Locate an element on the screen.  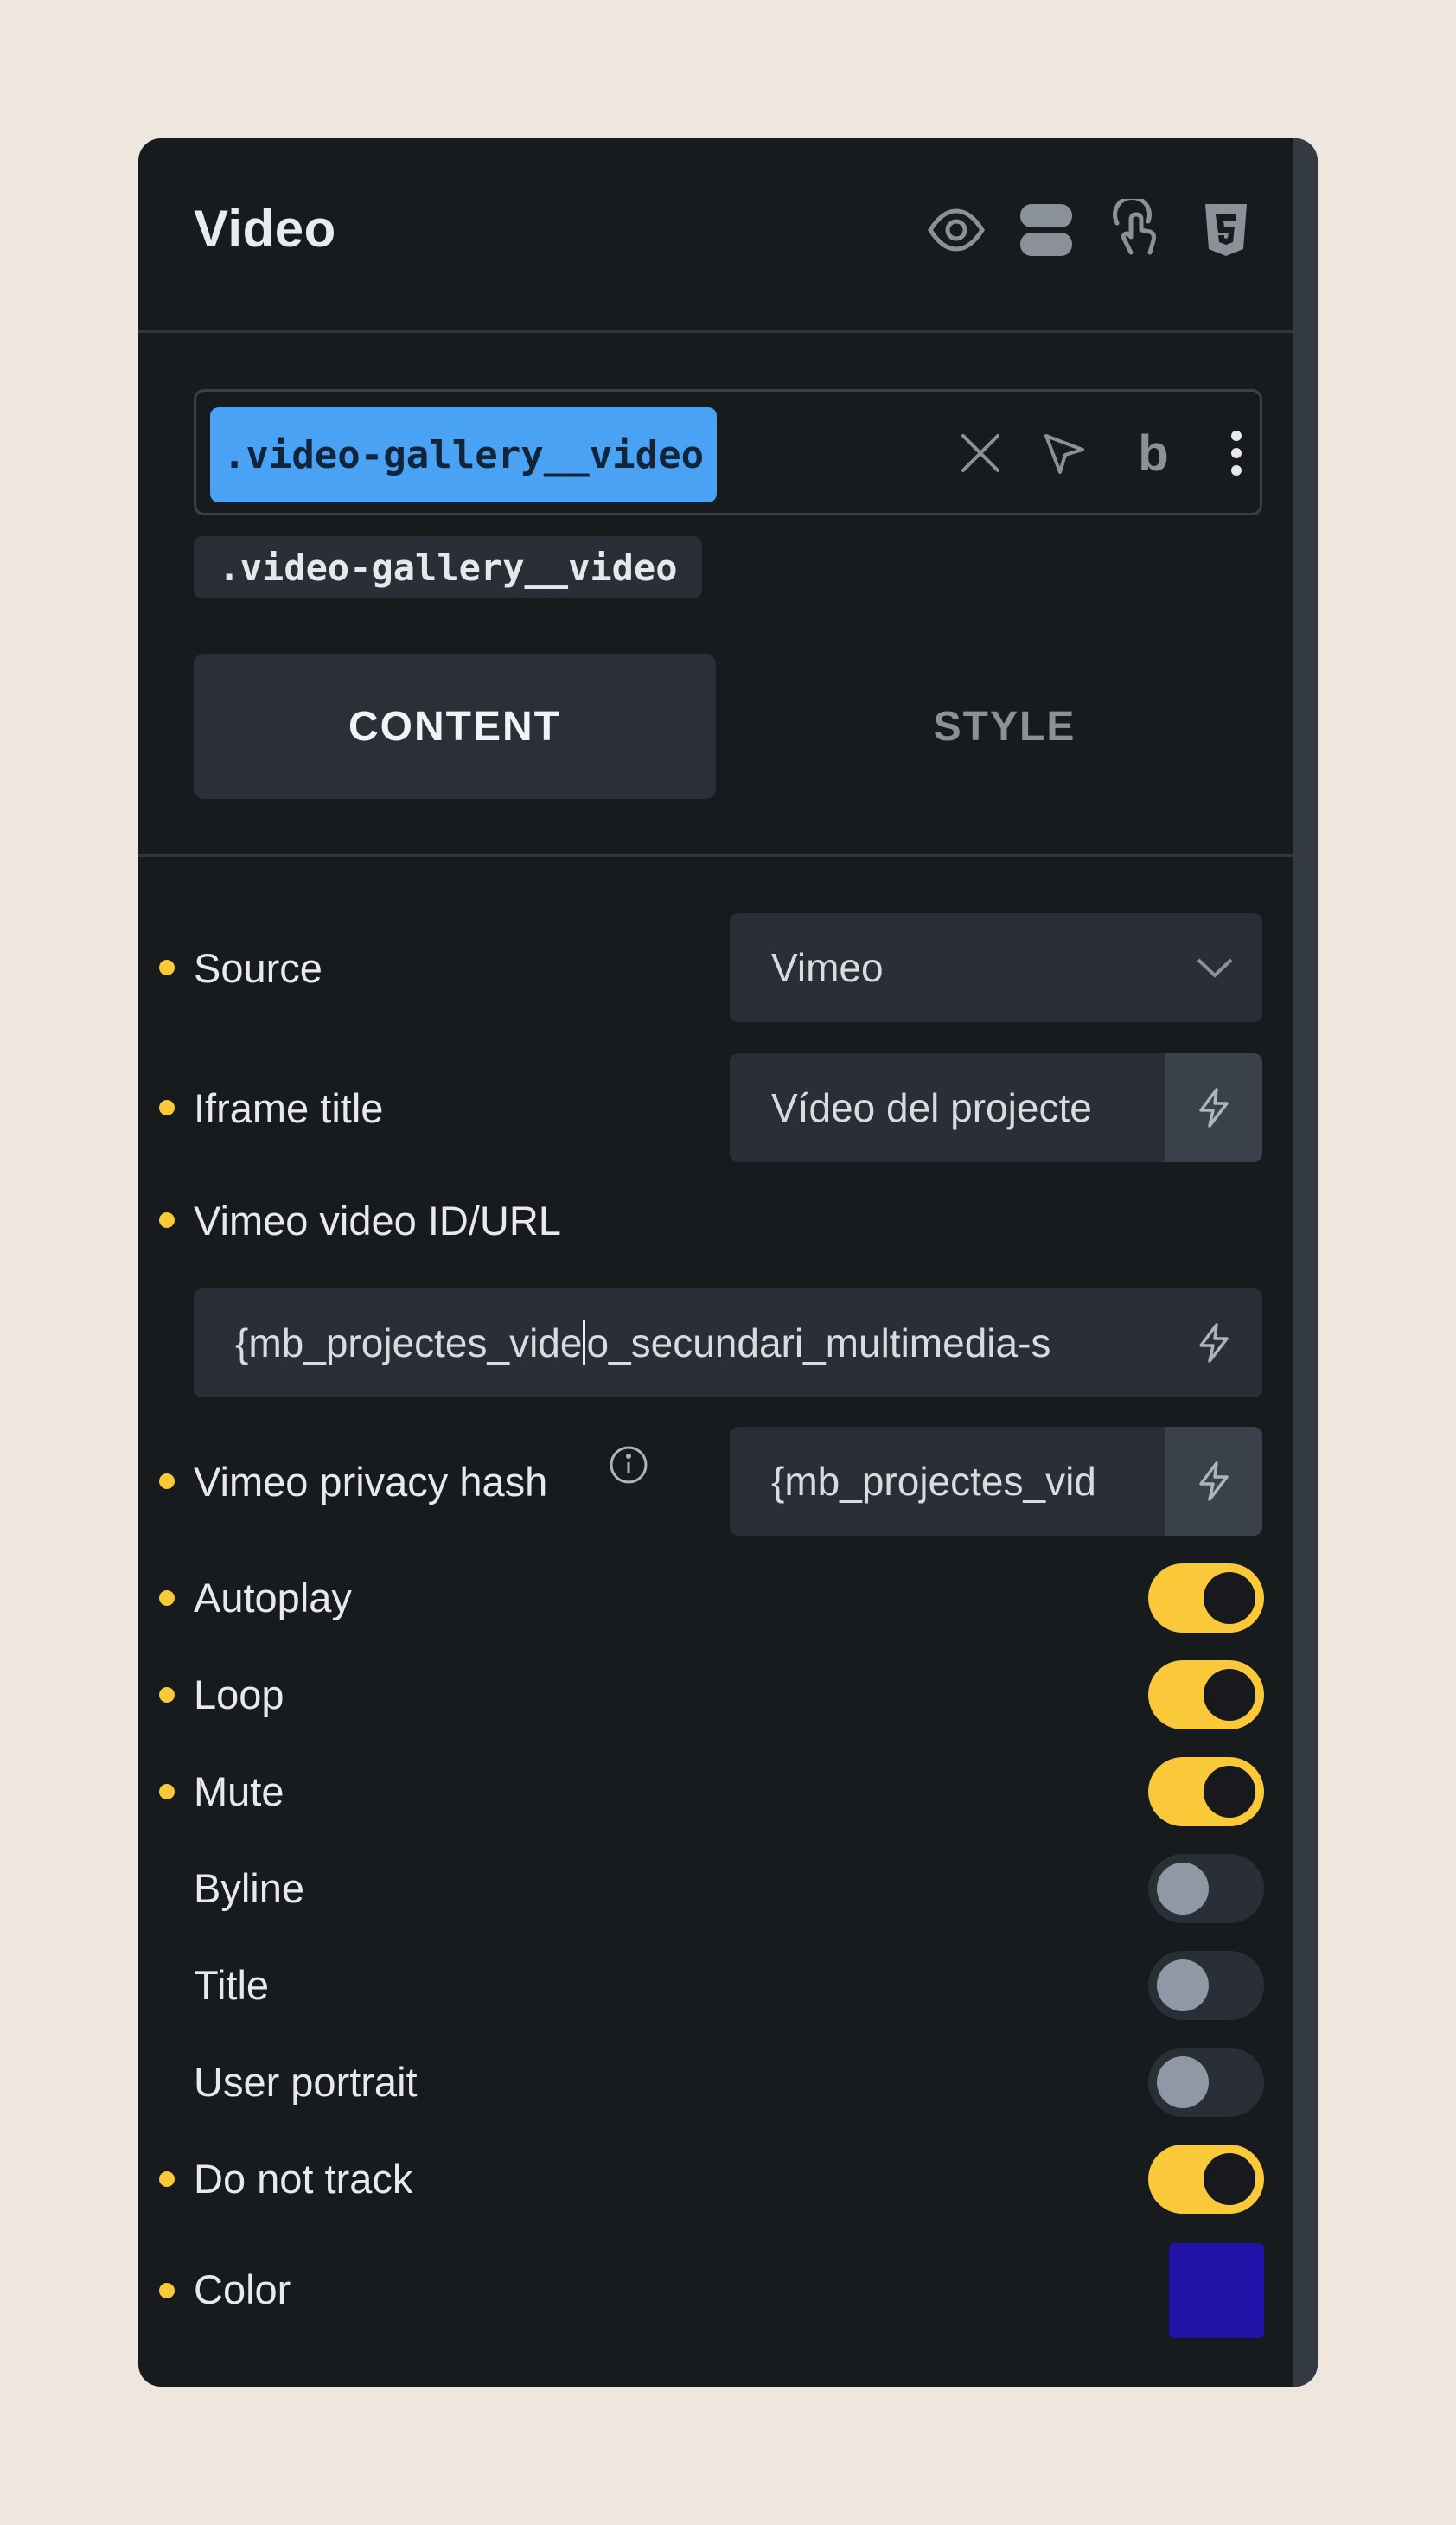
vimeo-id-value-start: {mb_projectes_vide is located at coordinates (409, 1342).